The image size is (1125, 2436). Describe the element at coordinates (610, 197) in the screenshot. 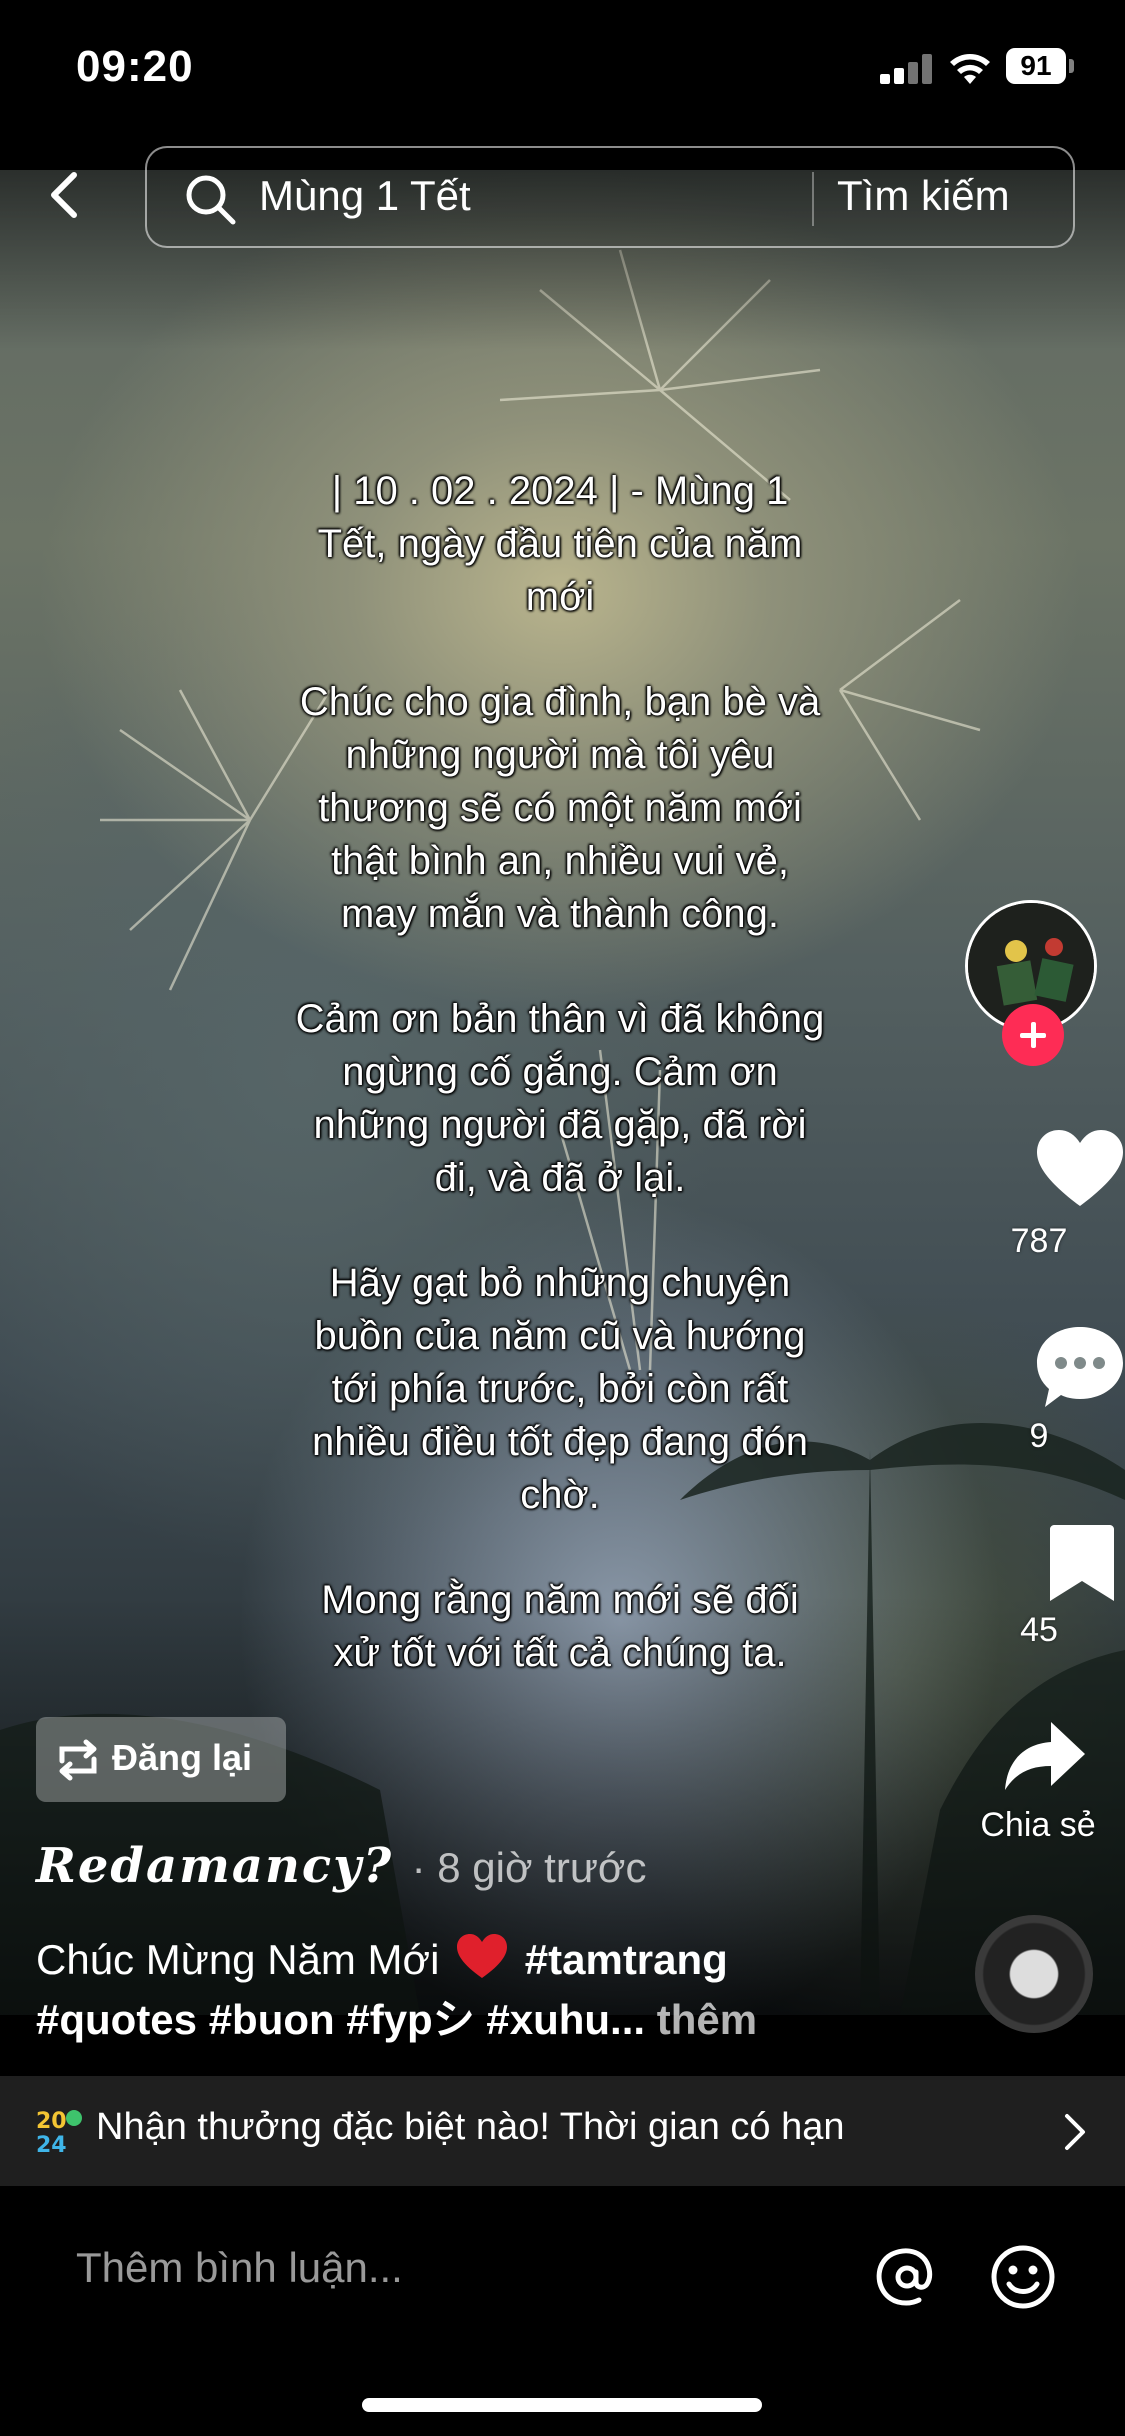

I see `search-bar: Mùng 1 Tết Tìm kiếm` at that location.